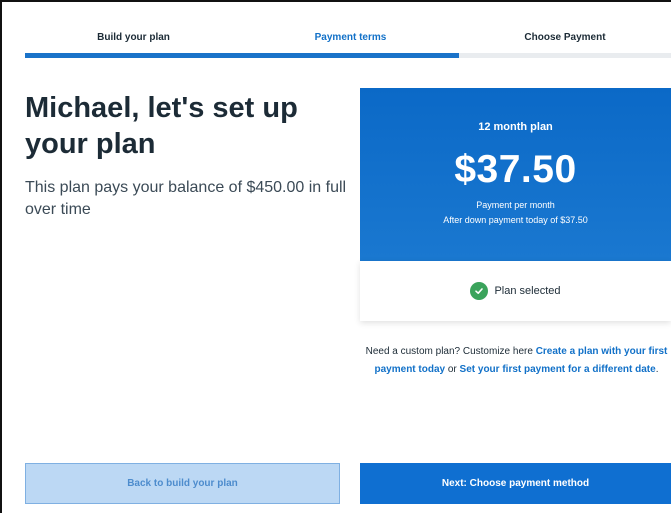 Image resolution: width=671 pixels, height=513 pixels. What do you see at coordinates (657, 369) in the screenshot?
I see `custom-plan-suffix: .` at bounding box center [657, 369].